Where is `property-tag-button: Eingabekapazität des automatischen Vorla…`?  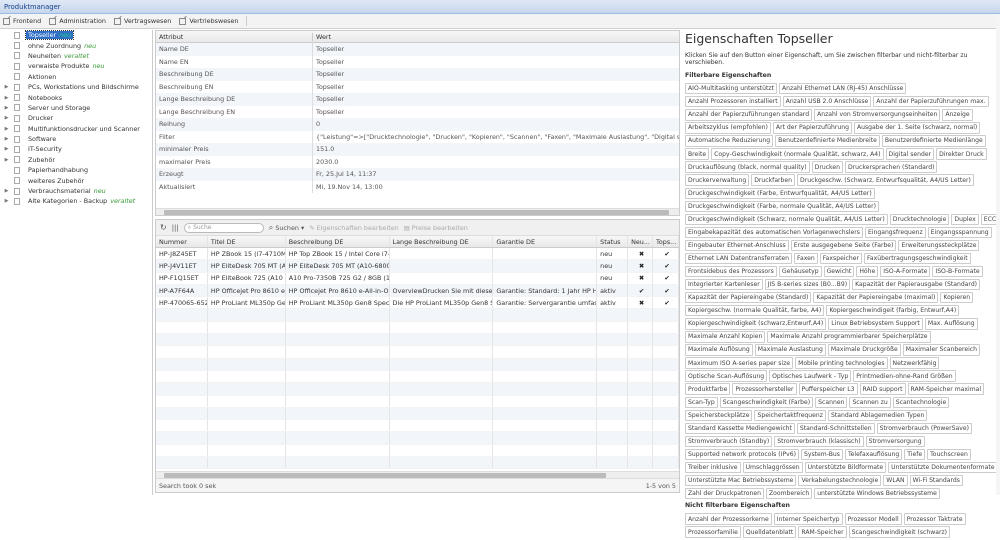 property-tag-button: Eingabekapazität des automatischen Vorla… is located at coordinates (774, 232).